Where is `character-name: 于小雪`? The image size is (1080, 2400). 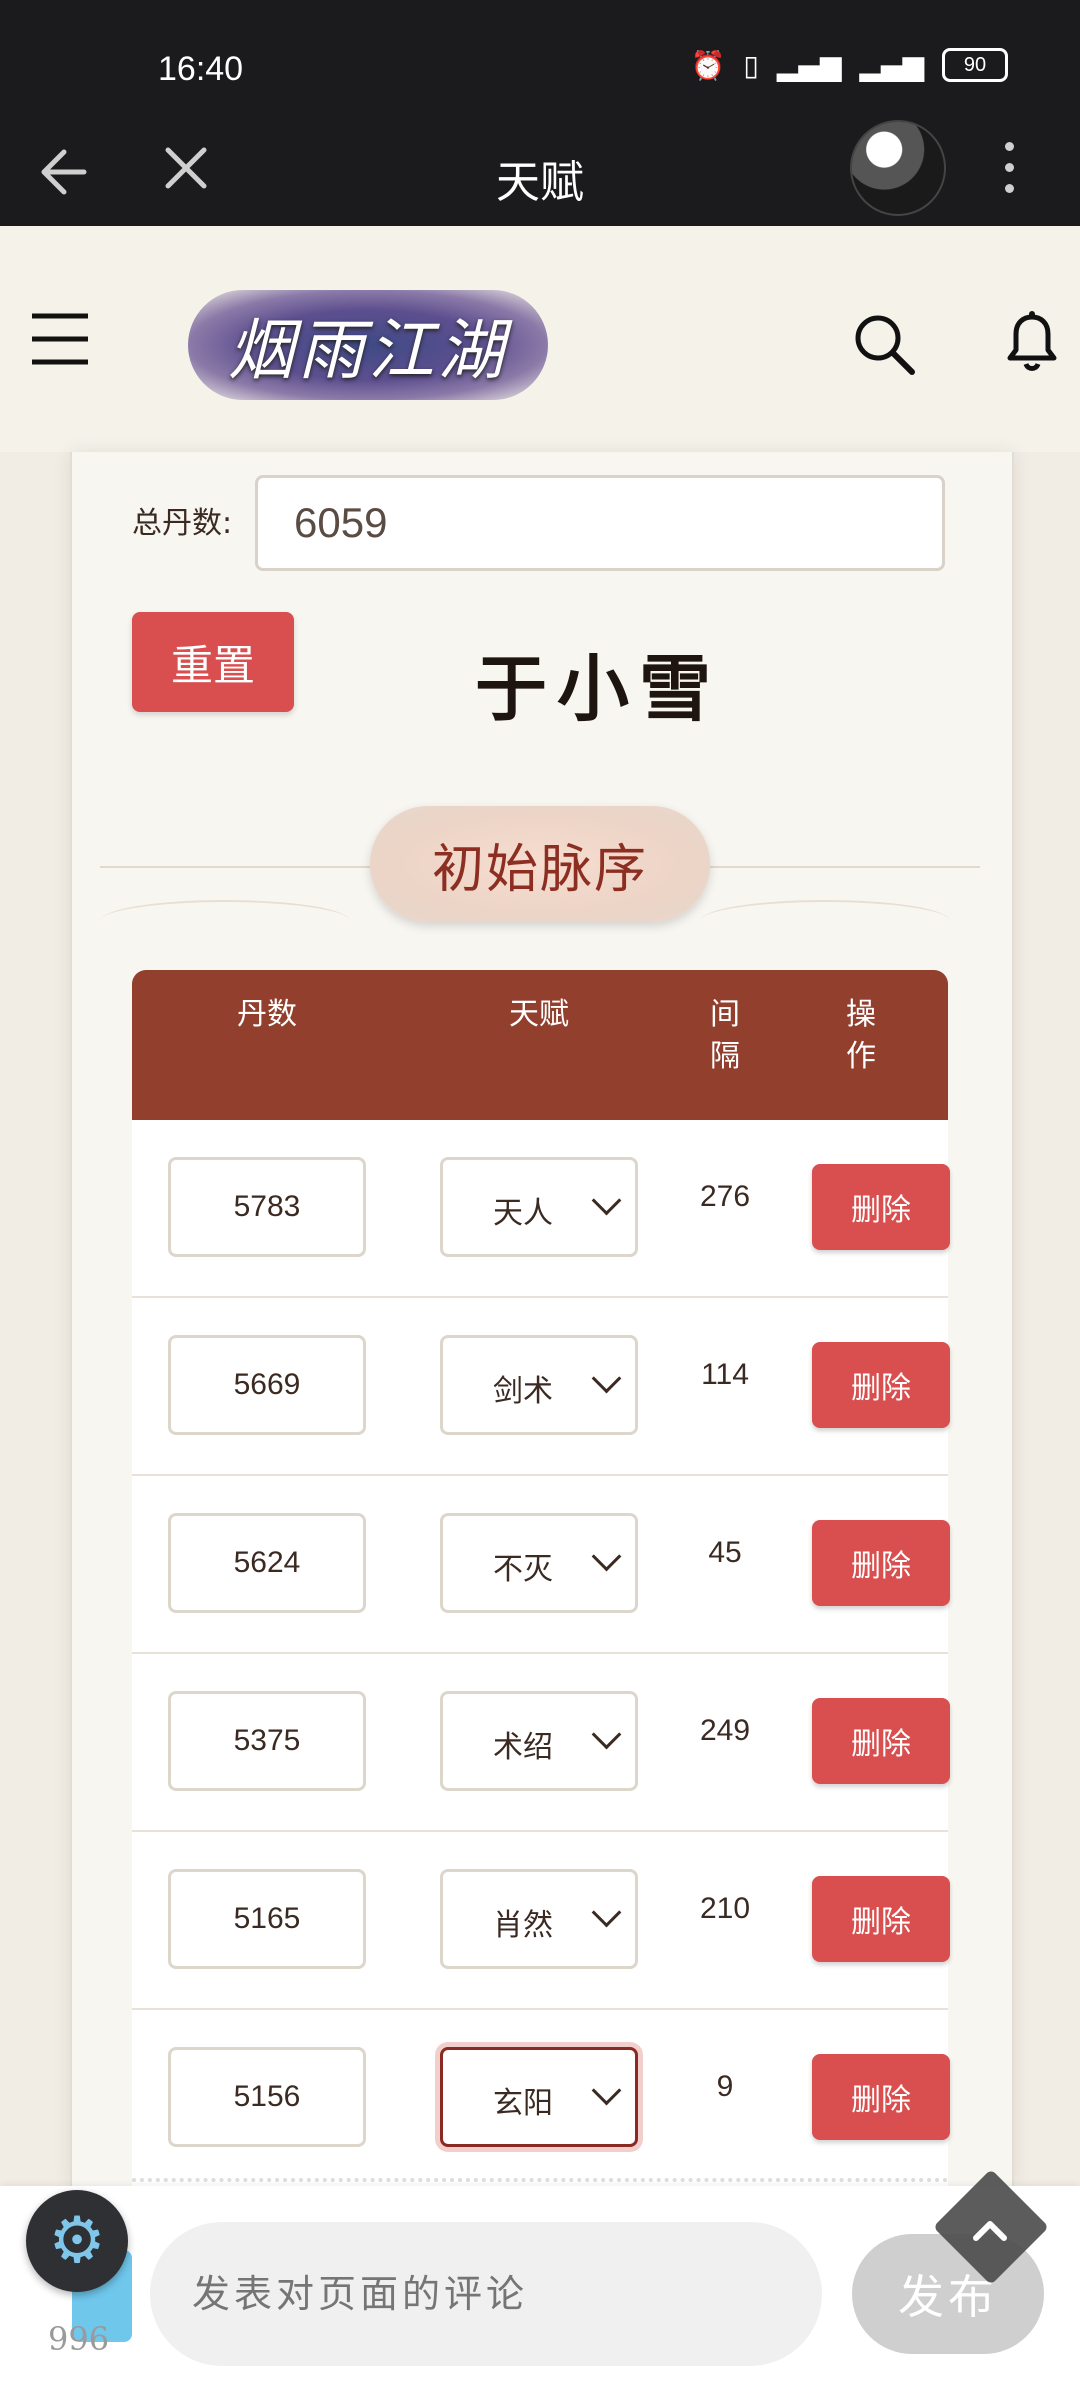 character-name: 于小雪 is located at coordinates (597, 688).